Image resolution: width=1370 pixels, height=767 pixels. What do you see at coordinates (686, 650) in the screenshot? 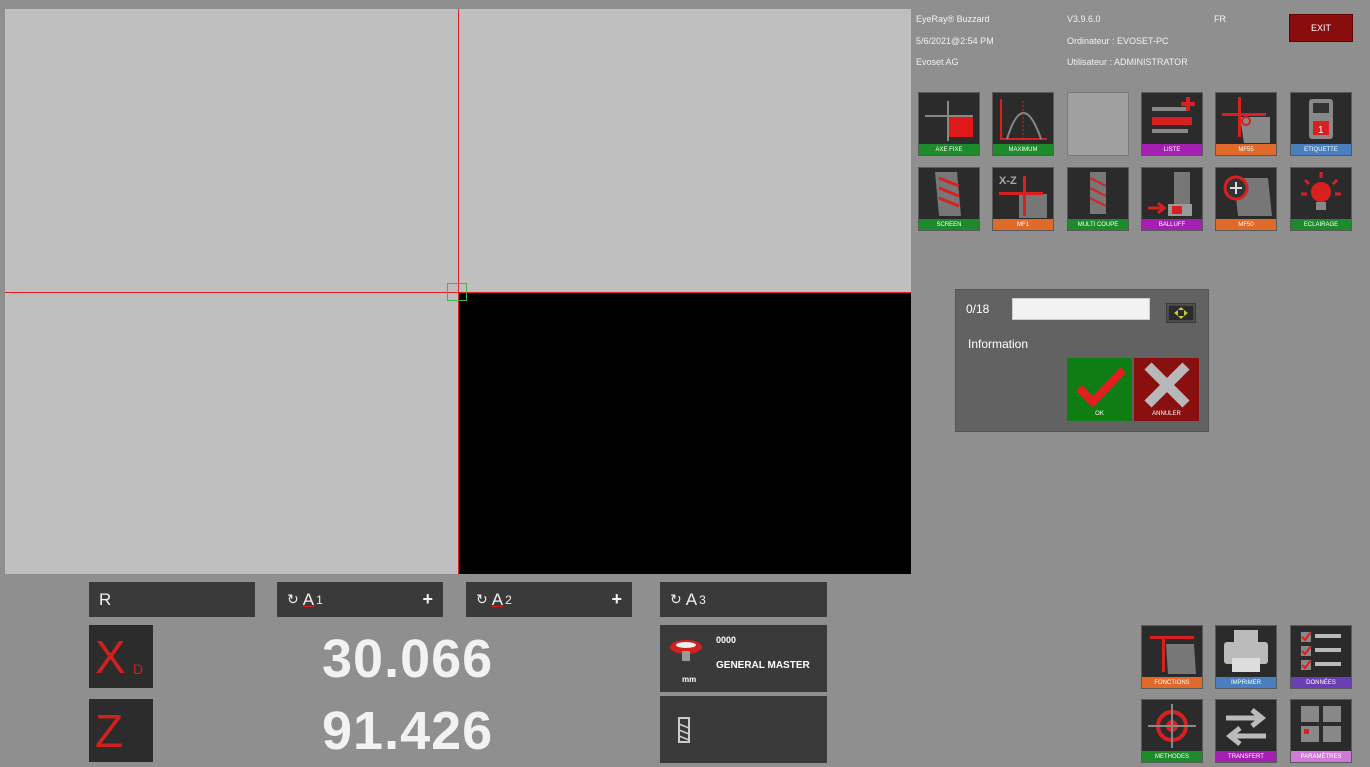
I see `tool-holder-icon` at bounding box center [686, 650].